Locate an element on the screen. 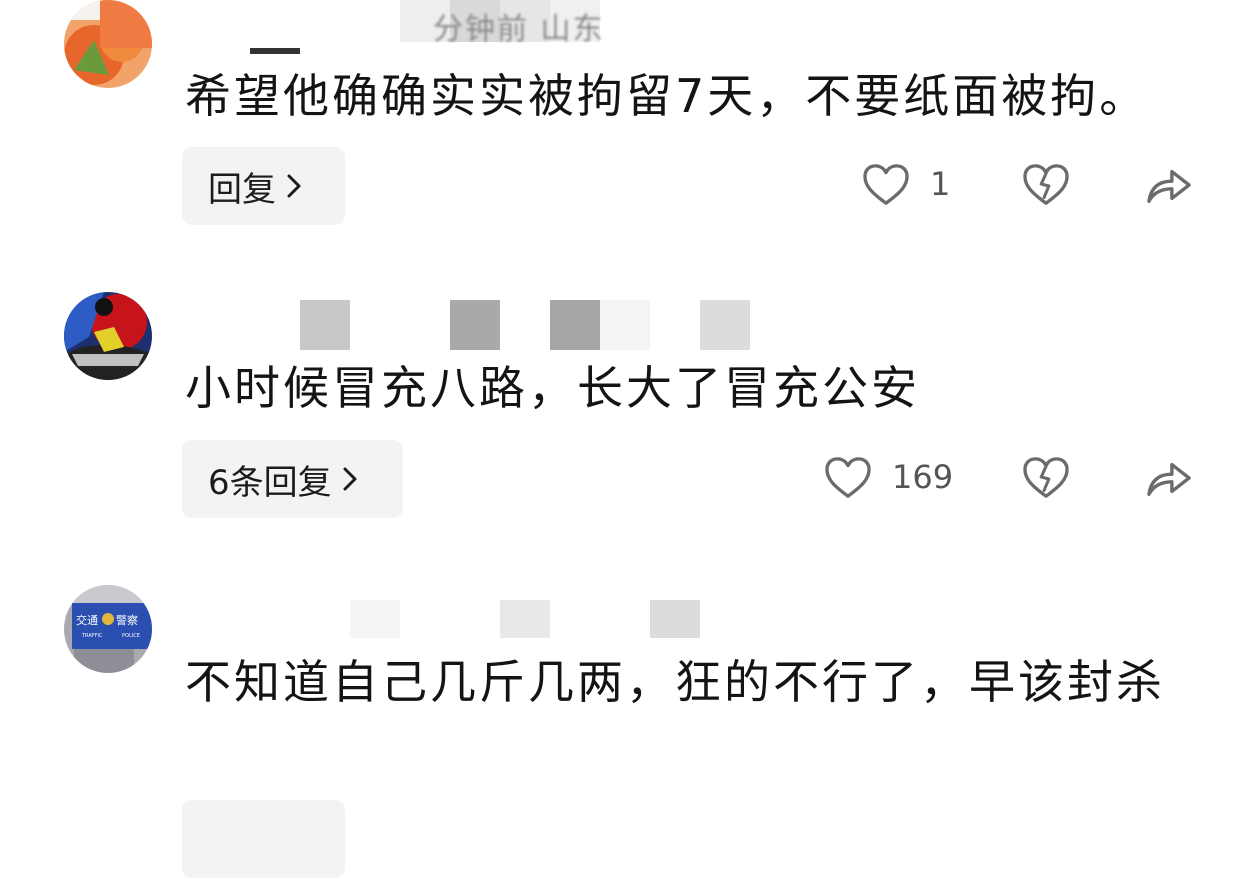 This screenshot has height=878, width=1260. avatar-badge-text: 警察 is located at coordinates (127, 620).